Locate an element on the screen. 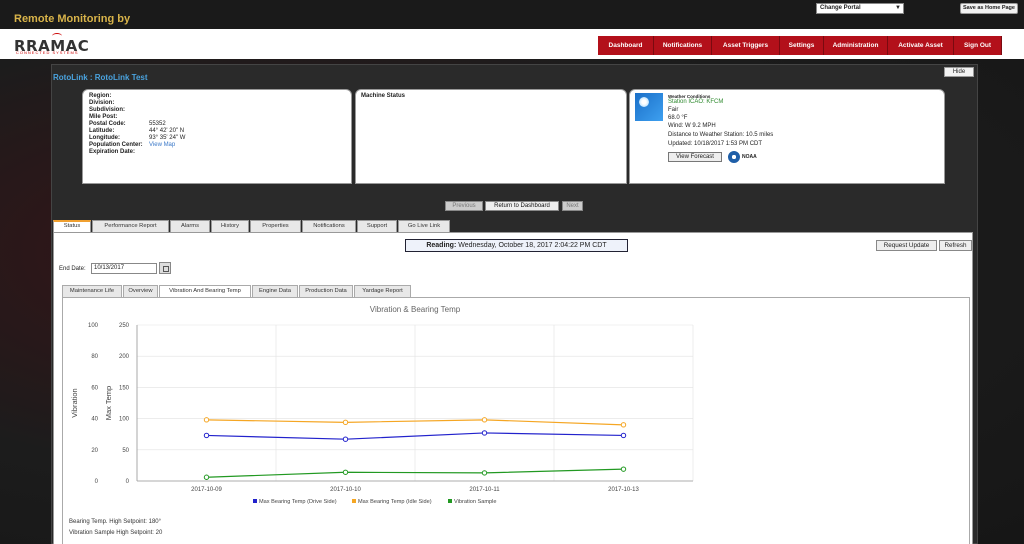 This screenshot has height=544, width=1024. brand-title: Remote Monitoring by is located at coordinates (72, 19).